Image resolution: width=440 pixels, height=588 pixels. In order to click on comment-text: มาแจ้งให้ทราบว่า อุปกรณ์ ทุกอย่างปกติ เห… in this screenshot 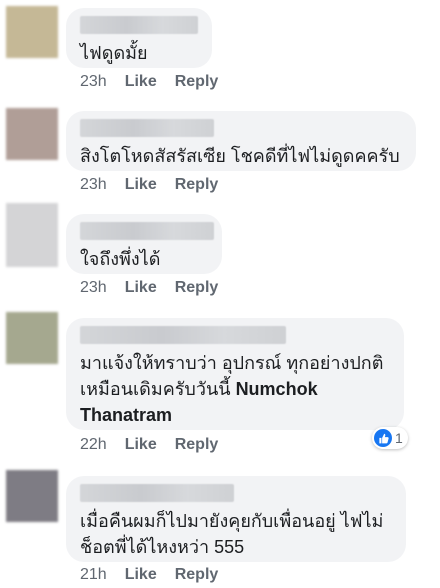, I will do `click(235, 389)`.